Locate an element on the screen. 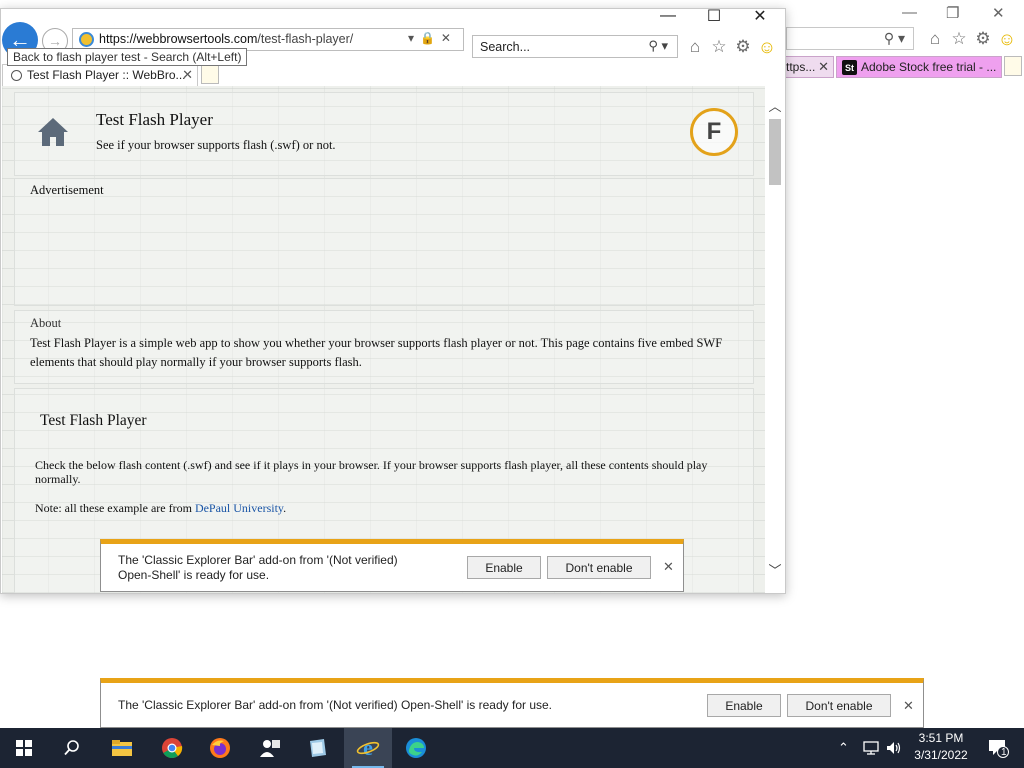 Image resolution: width=1024 pixels, height=768 pixels. system-clock: 3:51 PM 3/31/2022 is located at coordinates (941, 747).